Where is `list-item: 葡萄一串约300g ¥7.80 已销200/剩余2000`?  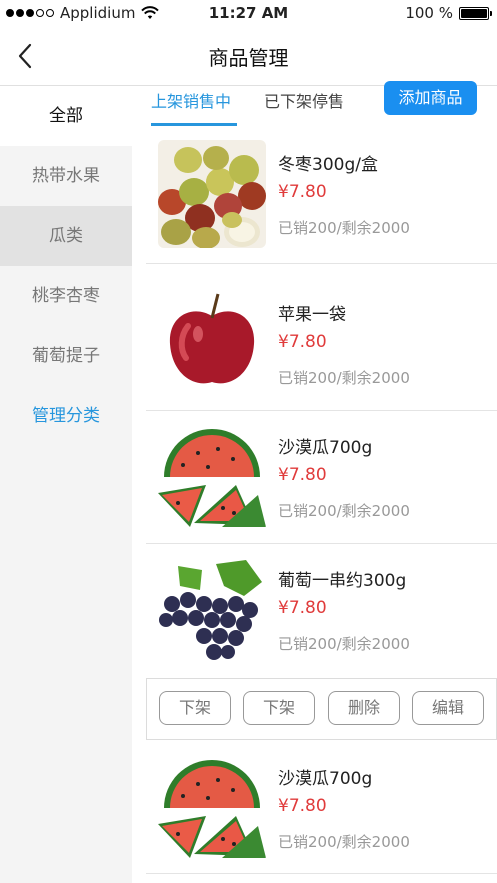 list-item: 葡萄一串约300g ¥7.80 已销200/剩余2000 is located at coordinates (321, 611).